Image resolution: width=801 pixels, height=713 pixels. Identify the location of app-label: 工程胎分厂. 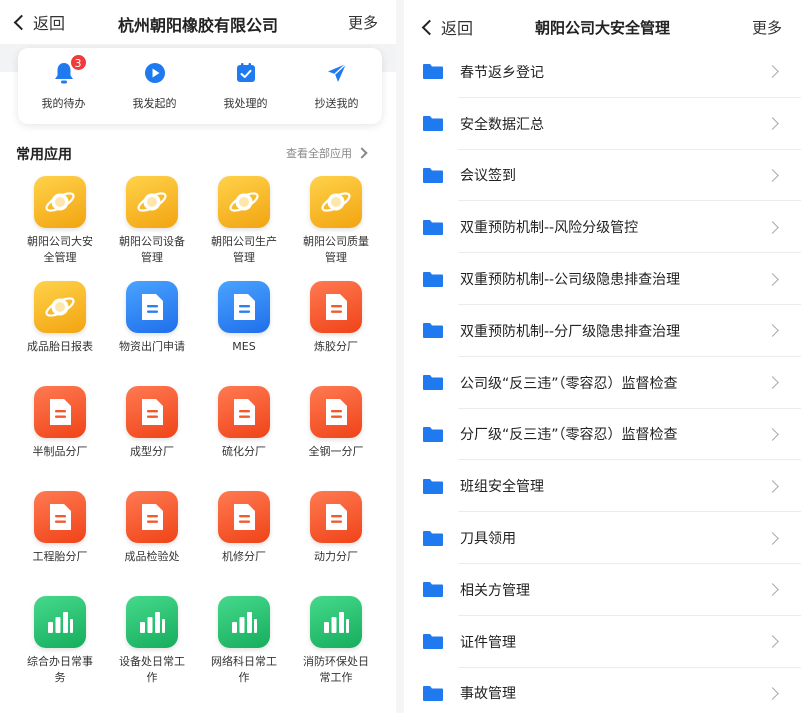
(60, 556).